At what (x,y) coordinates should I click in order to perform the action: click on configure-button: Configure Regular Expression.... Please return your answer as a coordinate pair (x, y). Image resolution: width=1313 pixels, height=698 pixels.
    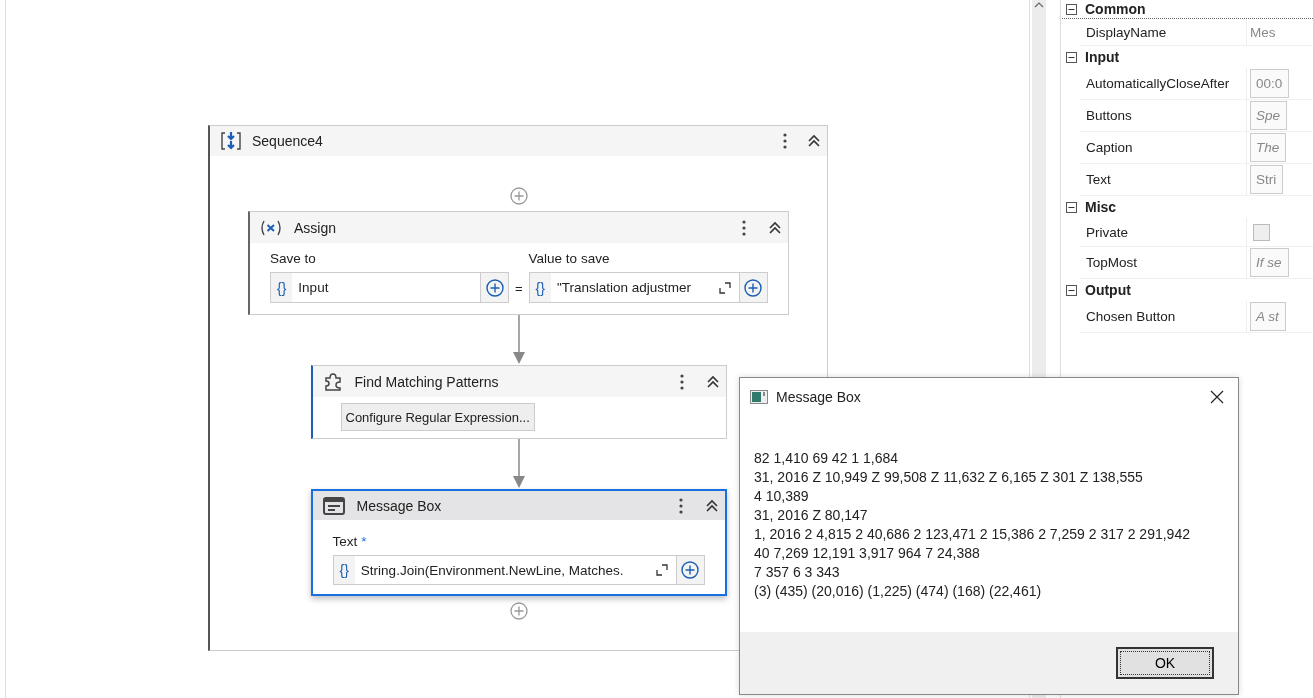
    Looking at the image, I should click on (437, 417).